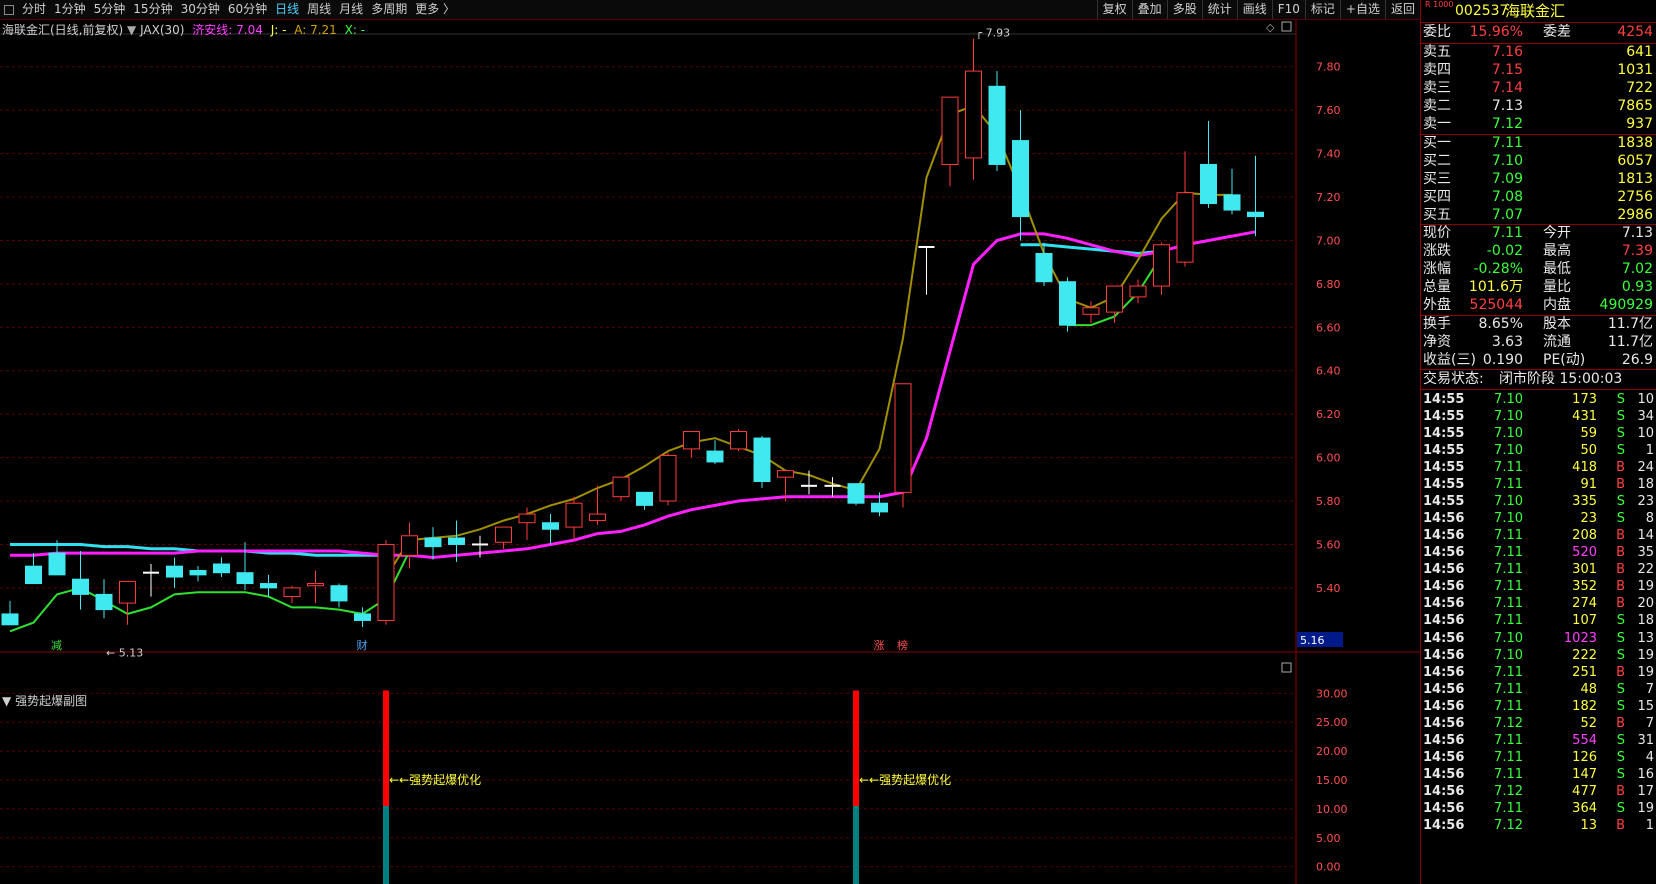  Describe the element at coordinates (6, 701) in the screenshot. I see `sub-chart-toggle-icon: ▼` at that location.